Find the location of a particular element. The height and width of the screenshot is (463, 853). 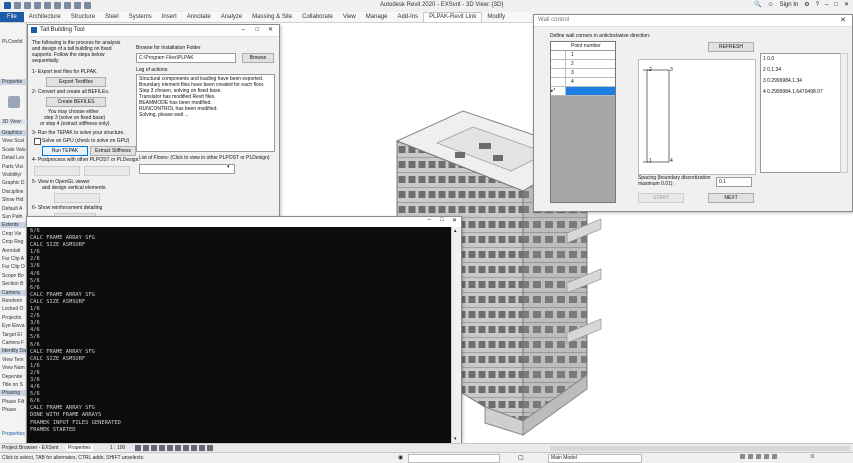

drag-elements-icon is located at coordinates (774, 456).